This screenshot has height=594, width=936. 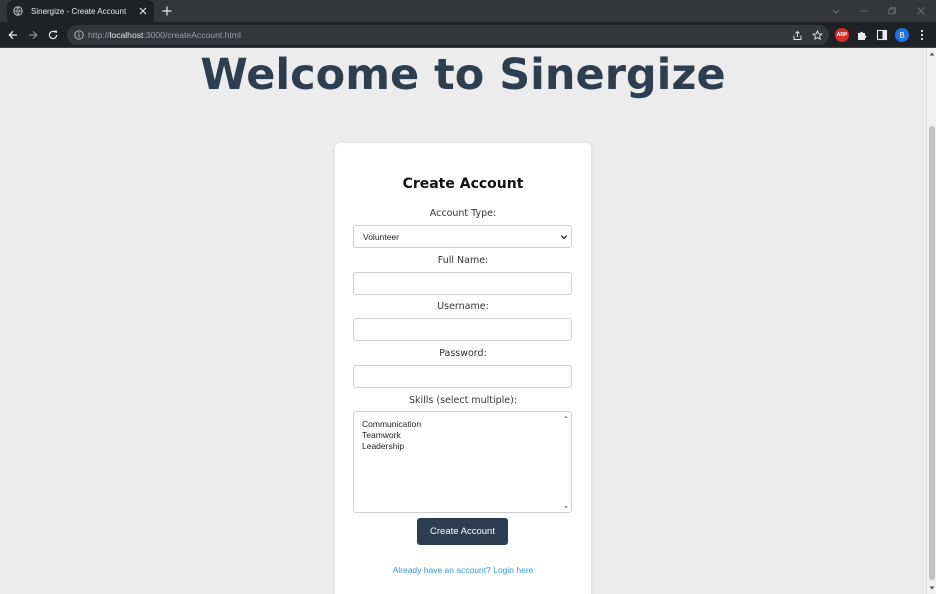 What do you see at coordinates (817, 35) in the screenshot?
I see `star-bookmark-icon` at bounding box center [817, 35].